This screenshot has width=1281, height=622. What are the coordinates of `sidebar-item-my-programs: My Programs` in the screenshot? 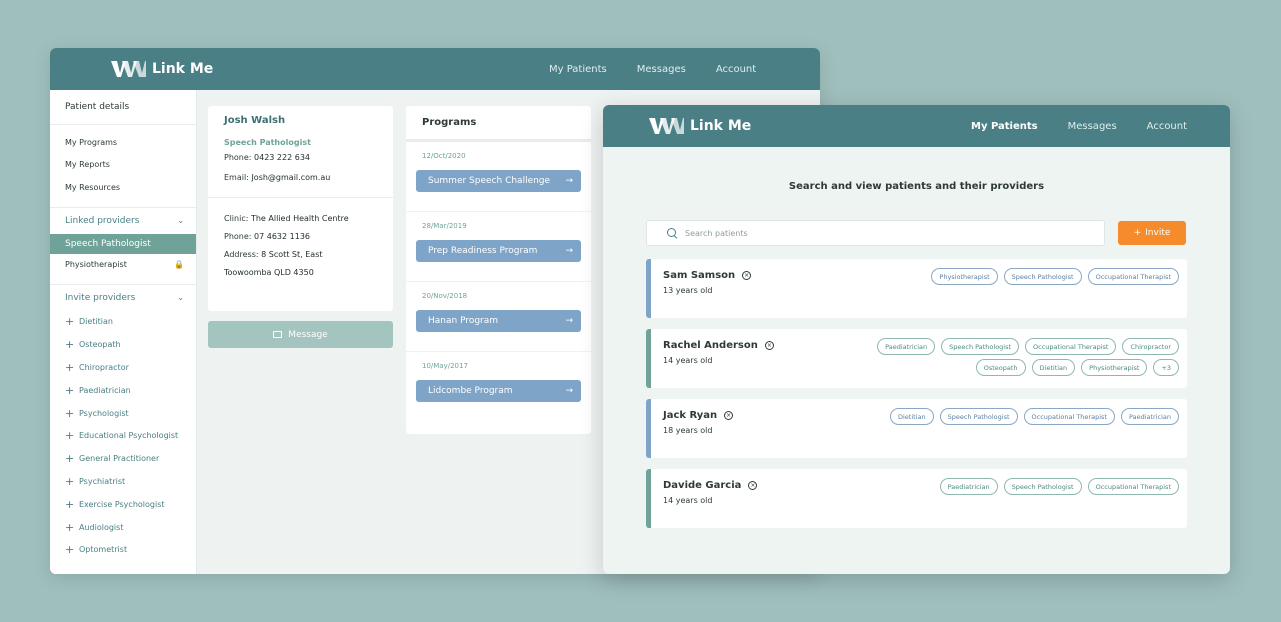 It's located at (123, 142).